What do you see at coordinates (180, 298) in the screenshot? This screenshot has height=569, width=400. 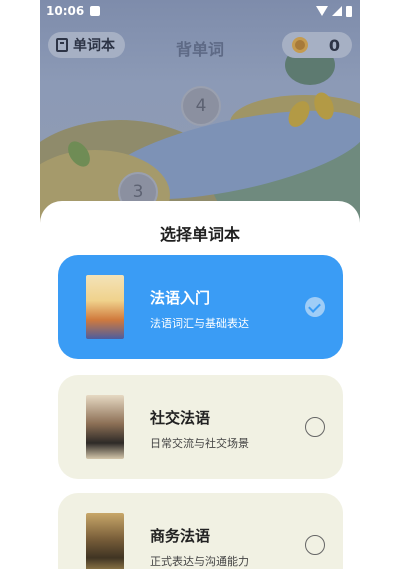 I see `book-name: 法语入门` at bounding box center [180, 298].